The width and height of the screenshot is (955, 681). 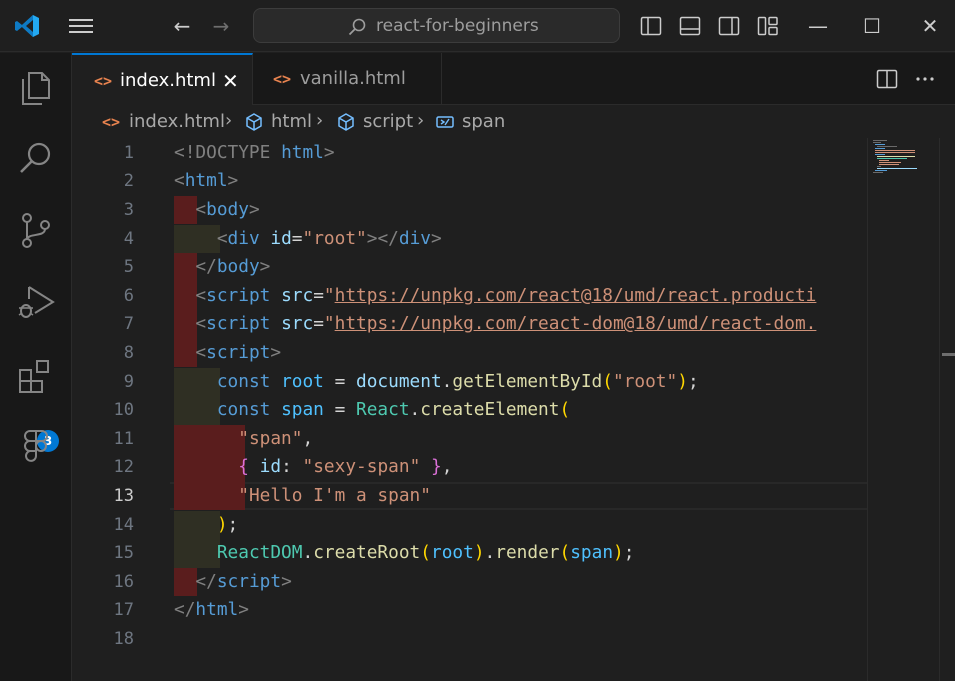 I want to click on explorer-icon, so click(x=36, y=88).